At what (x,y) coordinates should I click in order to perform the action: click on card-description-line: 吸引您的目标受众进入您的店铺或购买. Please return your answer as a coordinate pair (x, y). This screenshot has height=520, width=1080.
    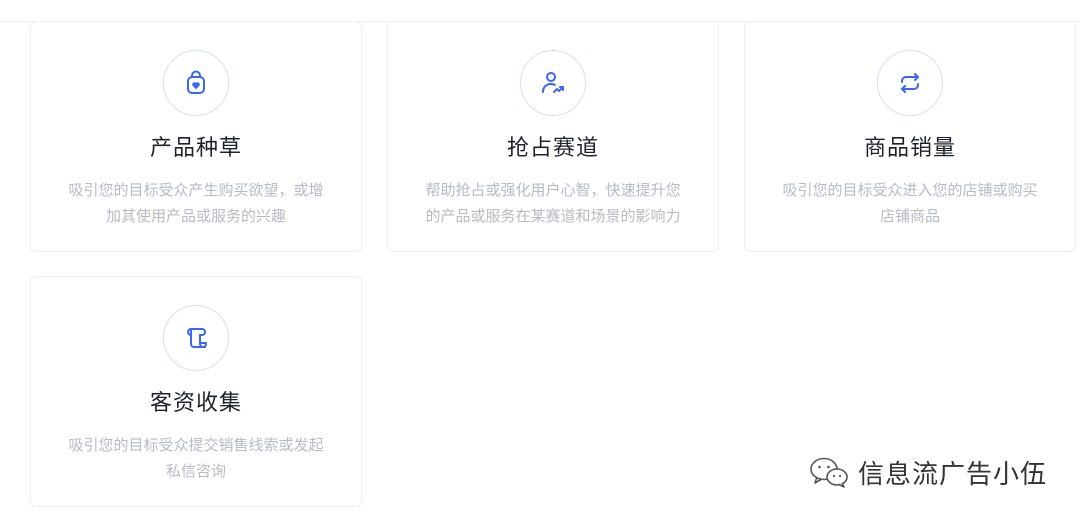
    Looking at the image, I should click on (910, 190).